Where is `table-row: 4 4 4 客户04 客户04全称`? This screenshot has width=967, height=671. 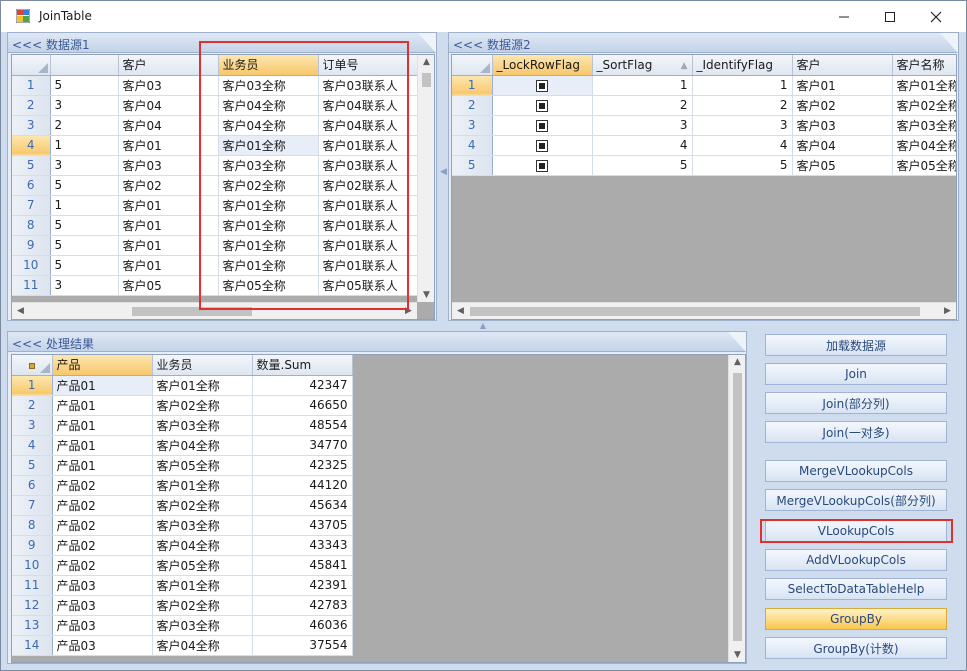
table-row: 4 4 4 客户04 客户04全称 is located at coordinates (704, 145).